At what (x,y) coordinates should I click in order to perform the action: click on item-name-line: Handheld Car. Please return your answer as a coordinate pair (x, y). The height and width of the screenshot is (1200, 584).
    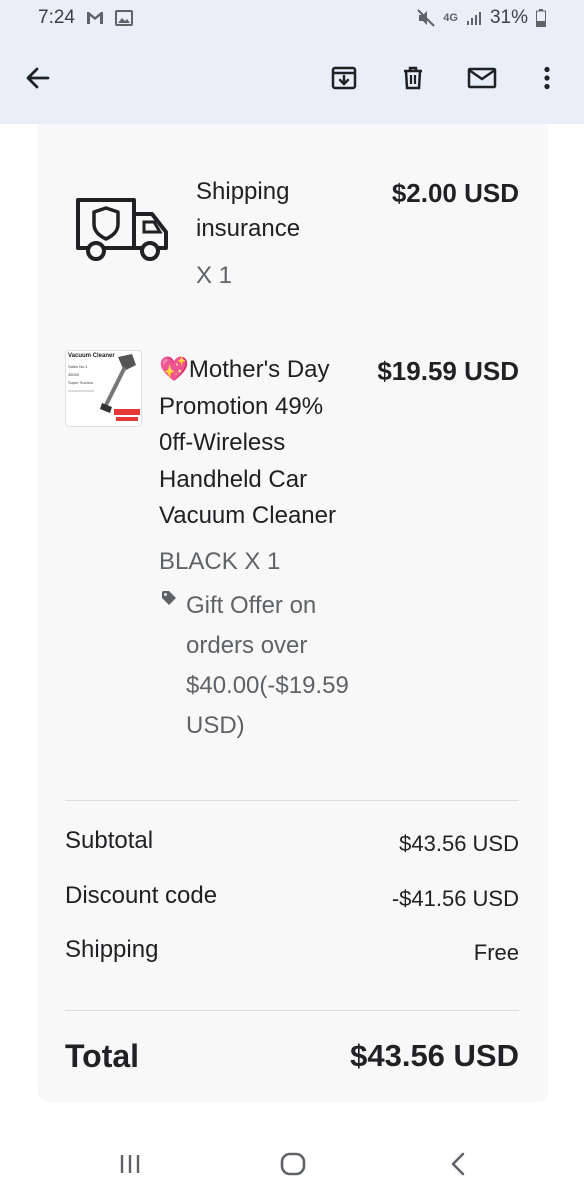
    Looking at the image, I should click on (233, 479).